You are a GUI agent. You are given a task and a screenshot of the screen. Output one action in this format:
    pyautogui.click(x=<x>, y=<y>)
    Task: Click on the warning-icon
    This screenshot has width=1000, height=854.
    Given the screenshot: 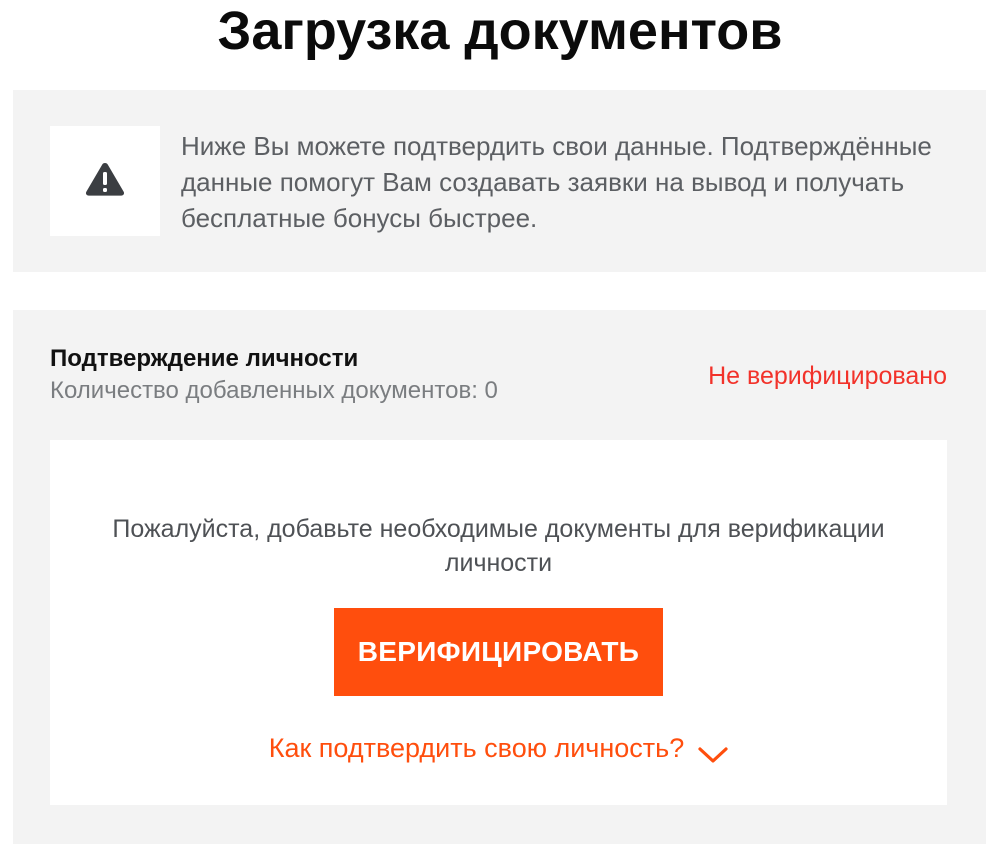 What is the action you would take?
    pyautogui.click(x=105, y=181)
    